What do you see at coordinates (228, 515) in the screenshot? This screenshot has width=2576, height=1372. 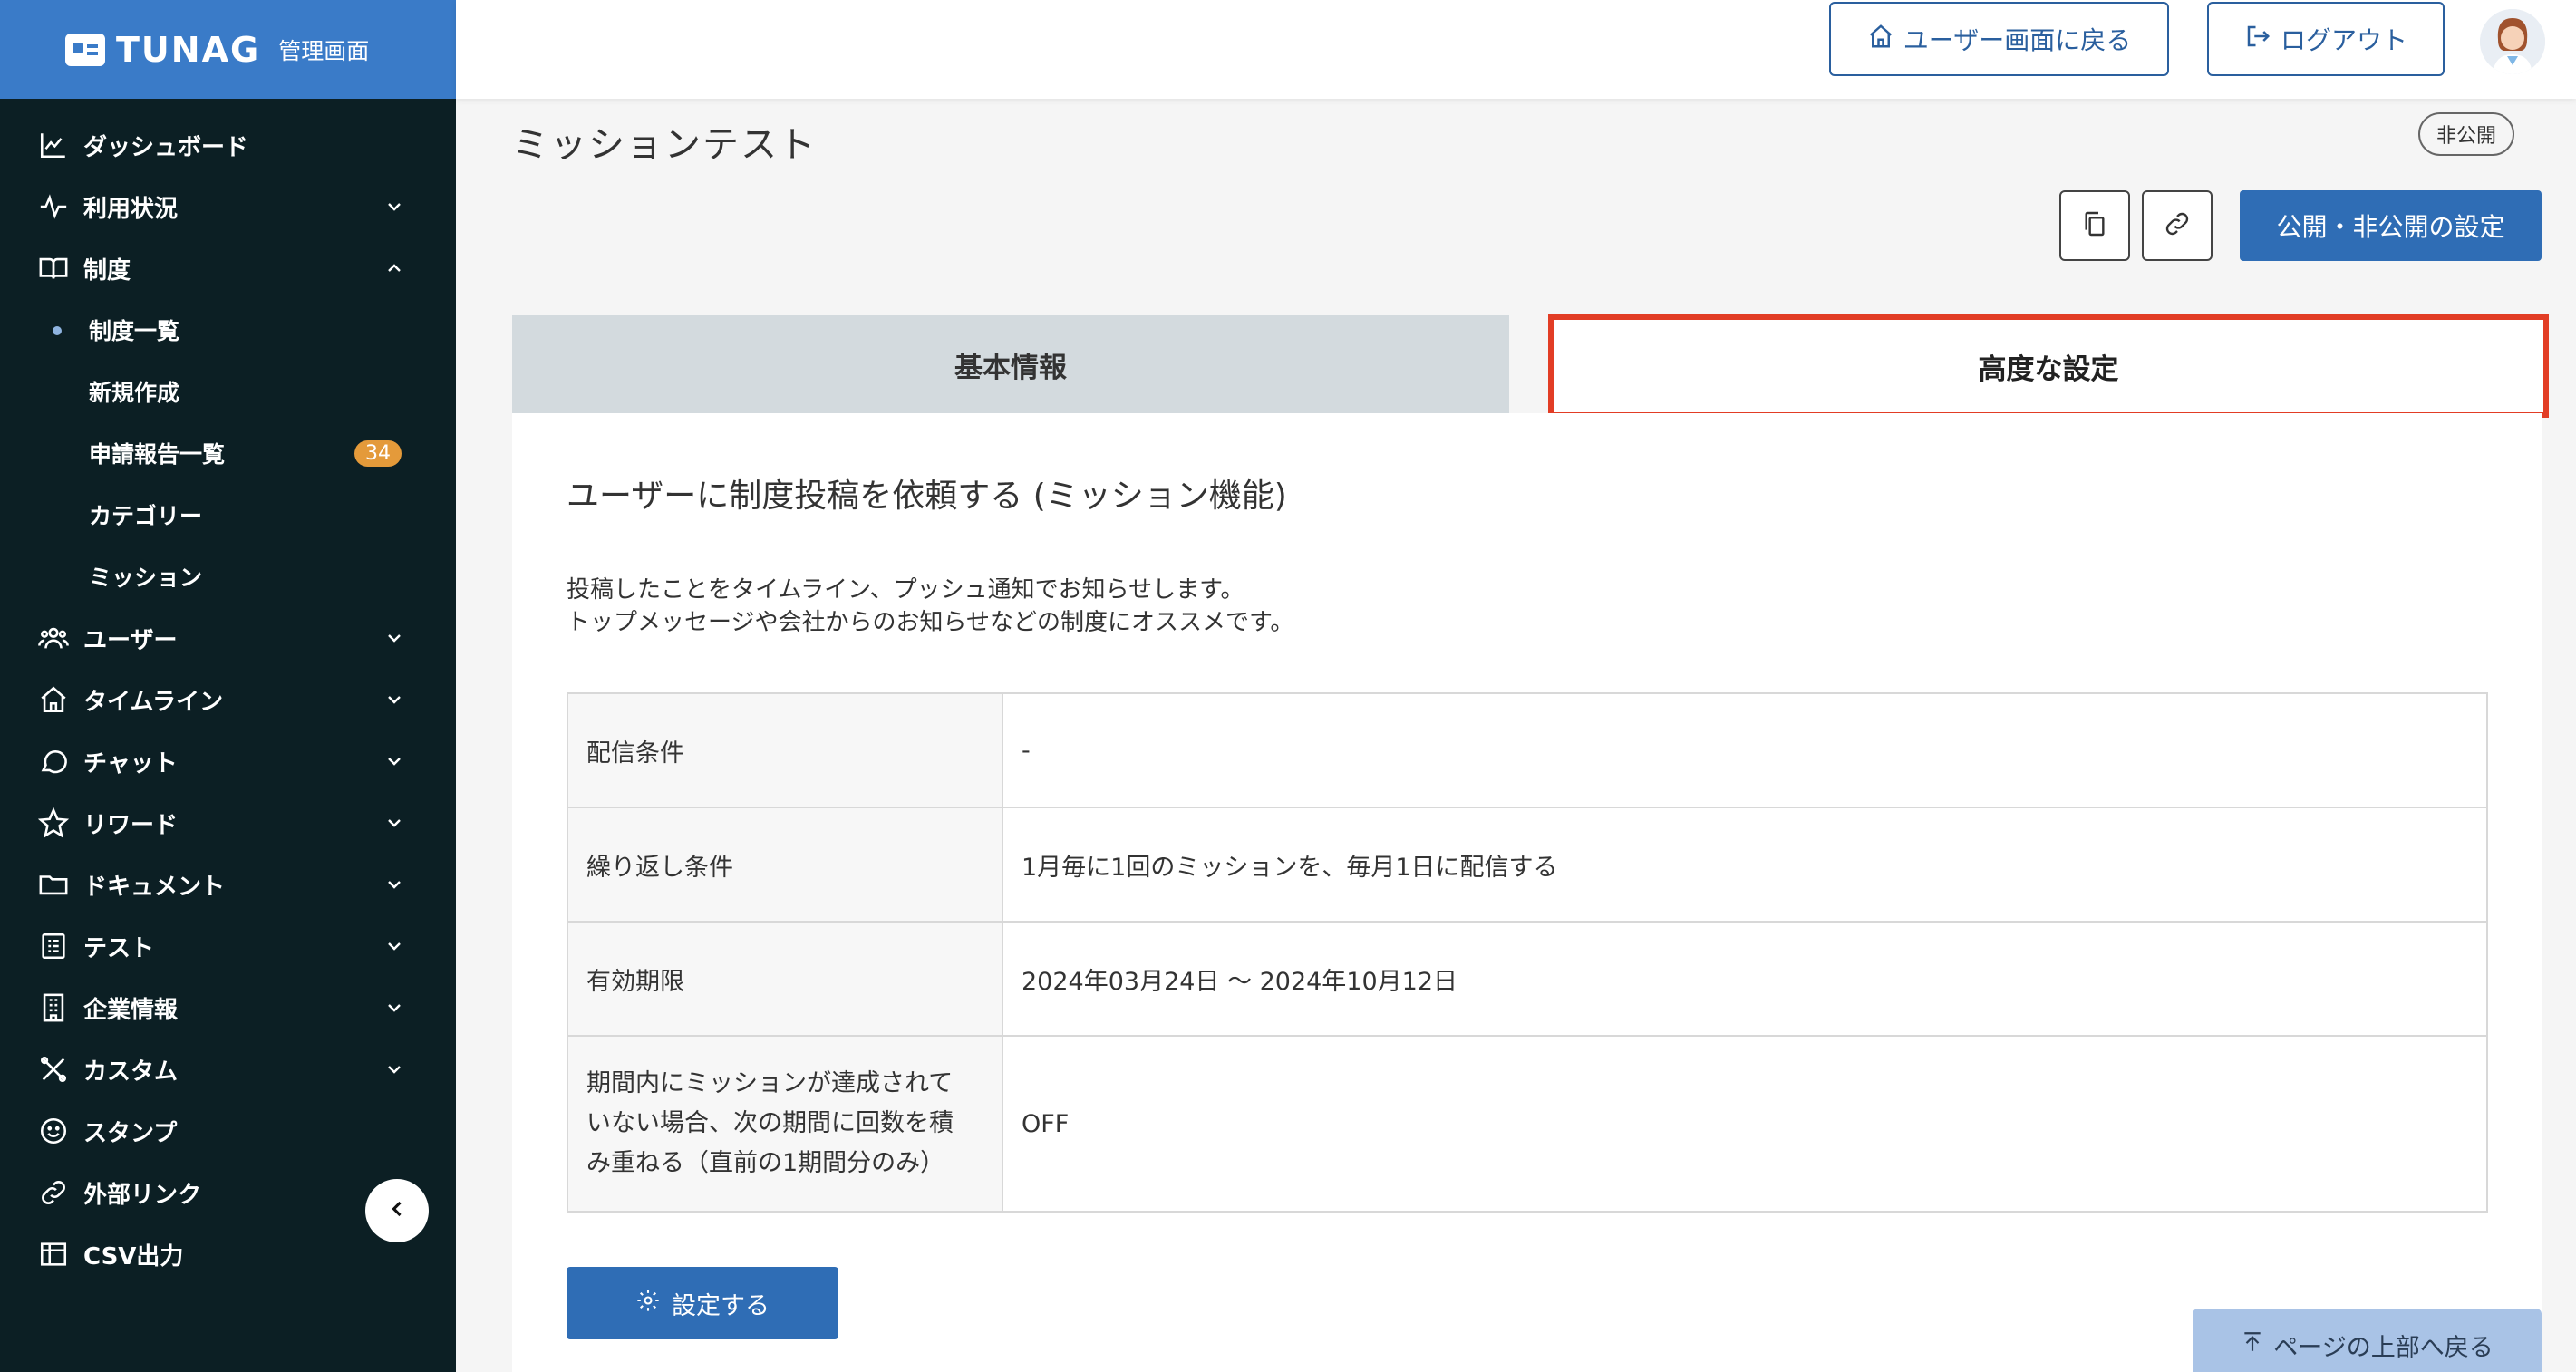 I see `sidebar-subitem-category: カテゴリー` at bounding box center [228, 515].